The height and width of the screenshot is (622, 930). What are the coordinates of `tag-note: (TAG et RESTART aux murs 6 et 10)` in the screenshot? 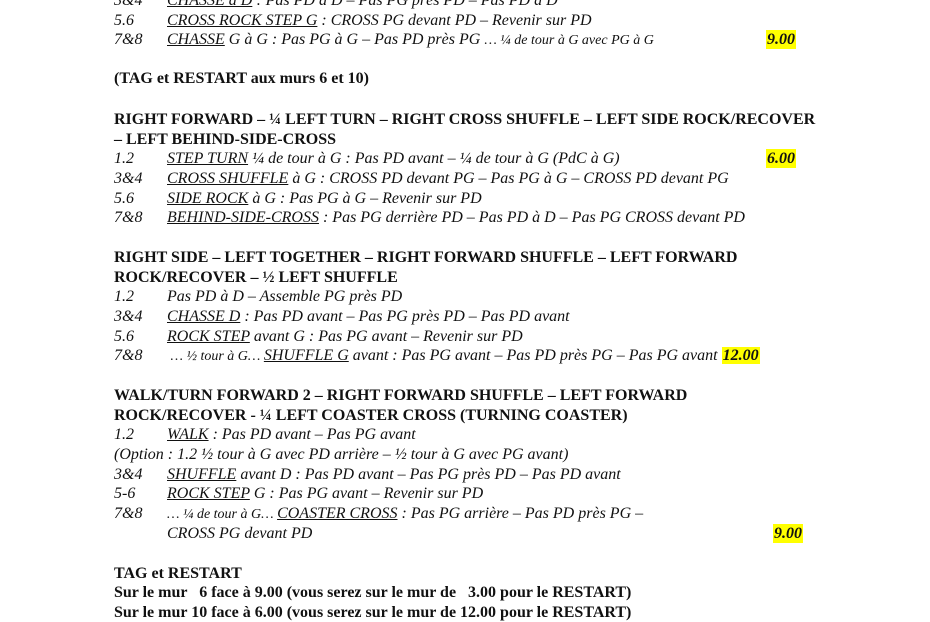 It's located at (241, 78).